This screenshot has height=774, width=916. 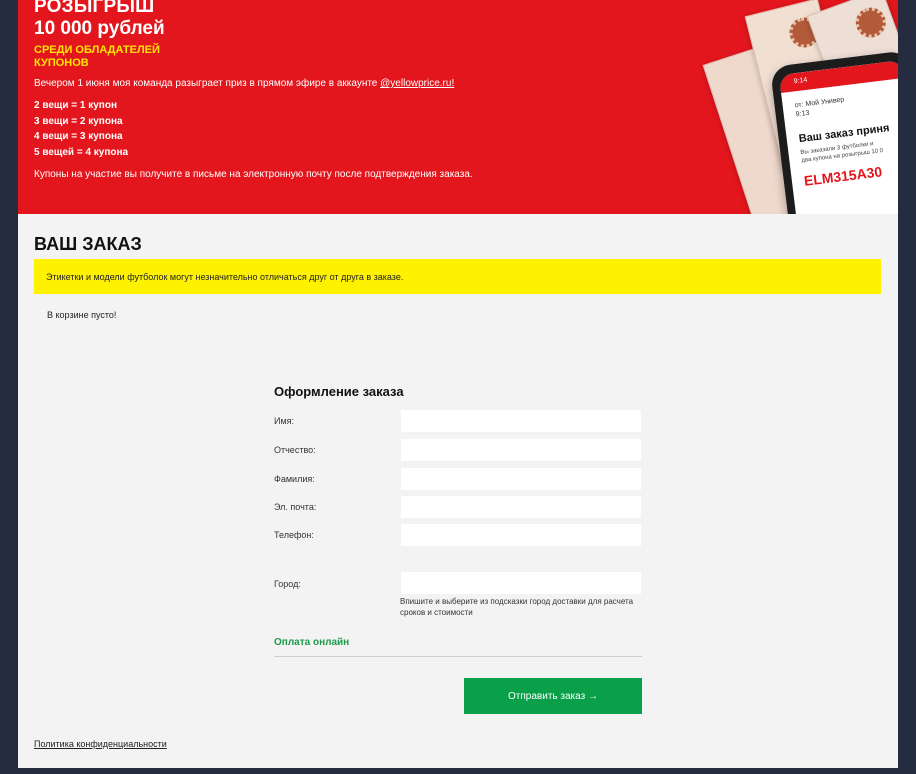 I want to click on submit-order-button: Отправить заказ →, so click(x=553, y=696).